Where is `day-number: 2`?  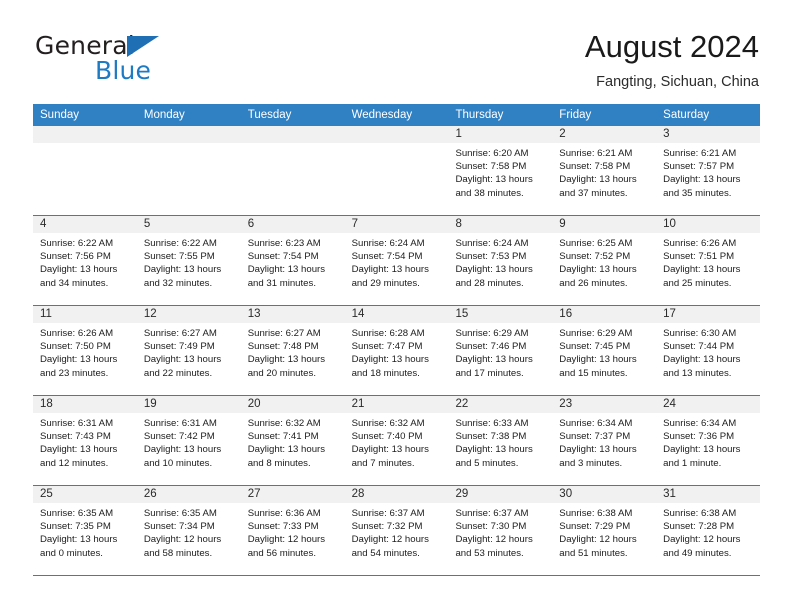 day-number: 2 is located at coordinates (604, 134).